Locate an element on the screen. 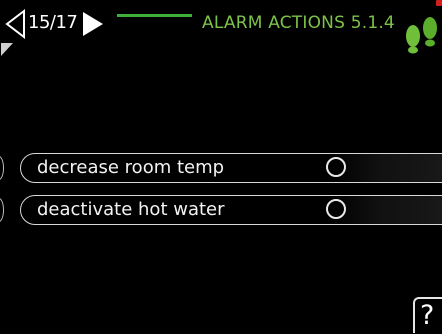 This screenshot has width=442, height=334. option-deactivate-hot-water: deactivate hot water is located at coordinates (231, 210).